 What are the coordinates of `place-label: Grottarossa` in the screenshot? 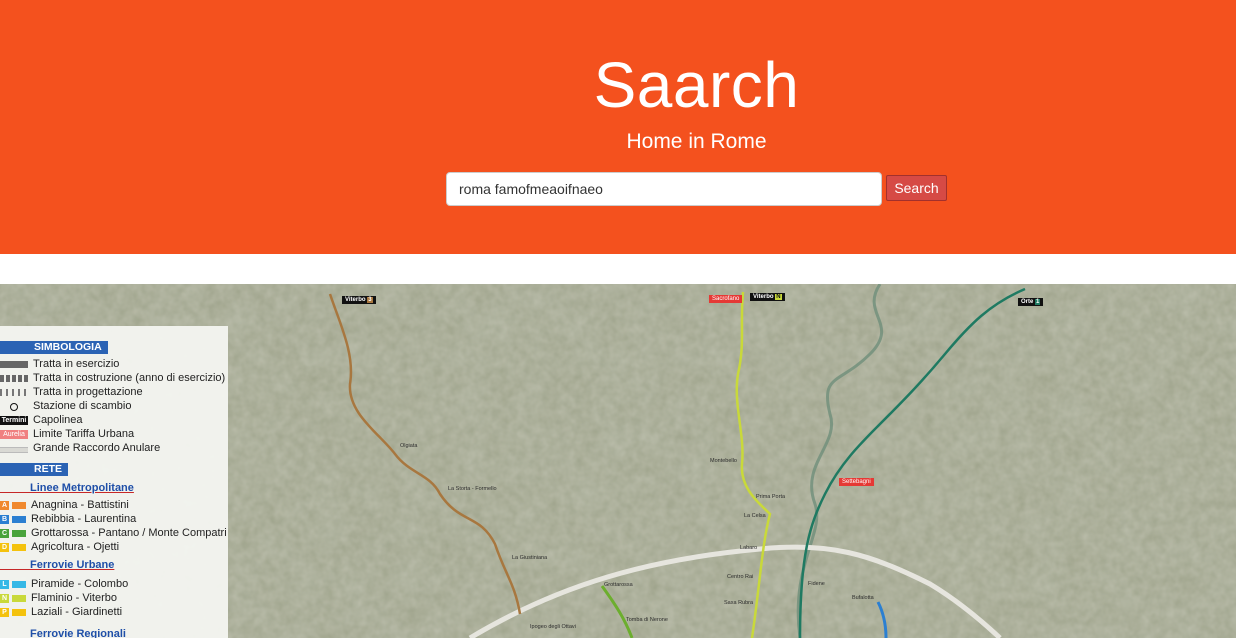 It's located at (618, 585).